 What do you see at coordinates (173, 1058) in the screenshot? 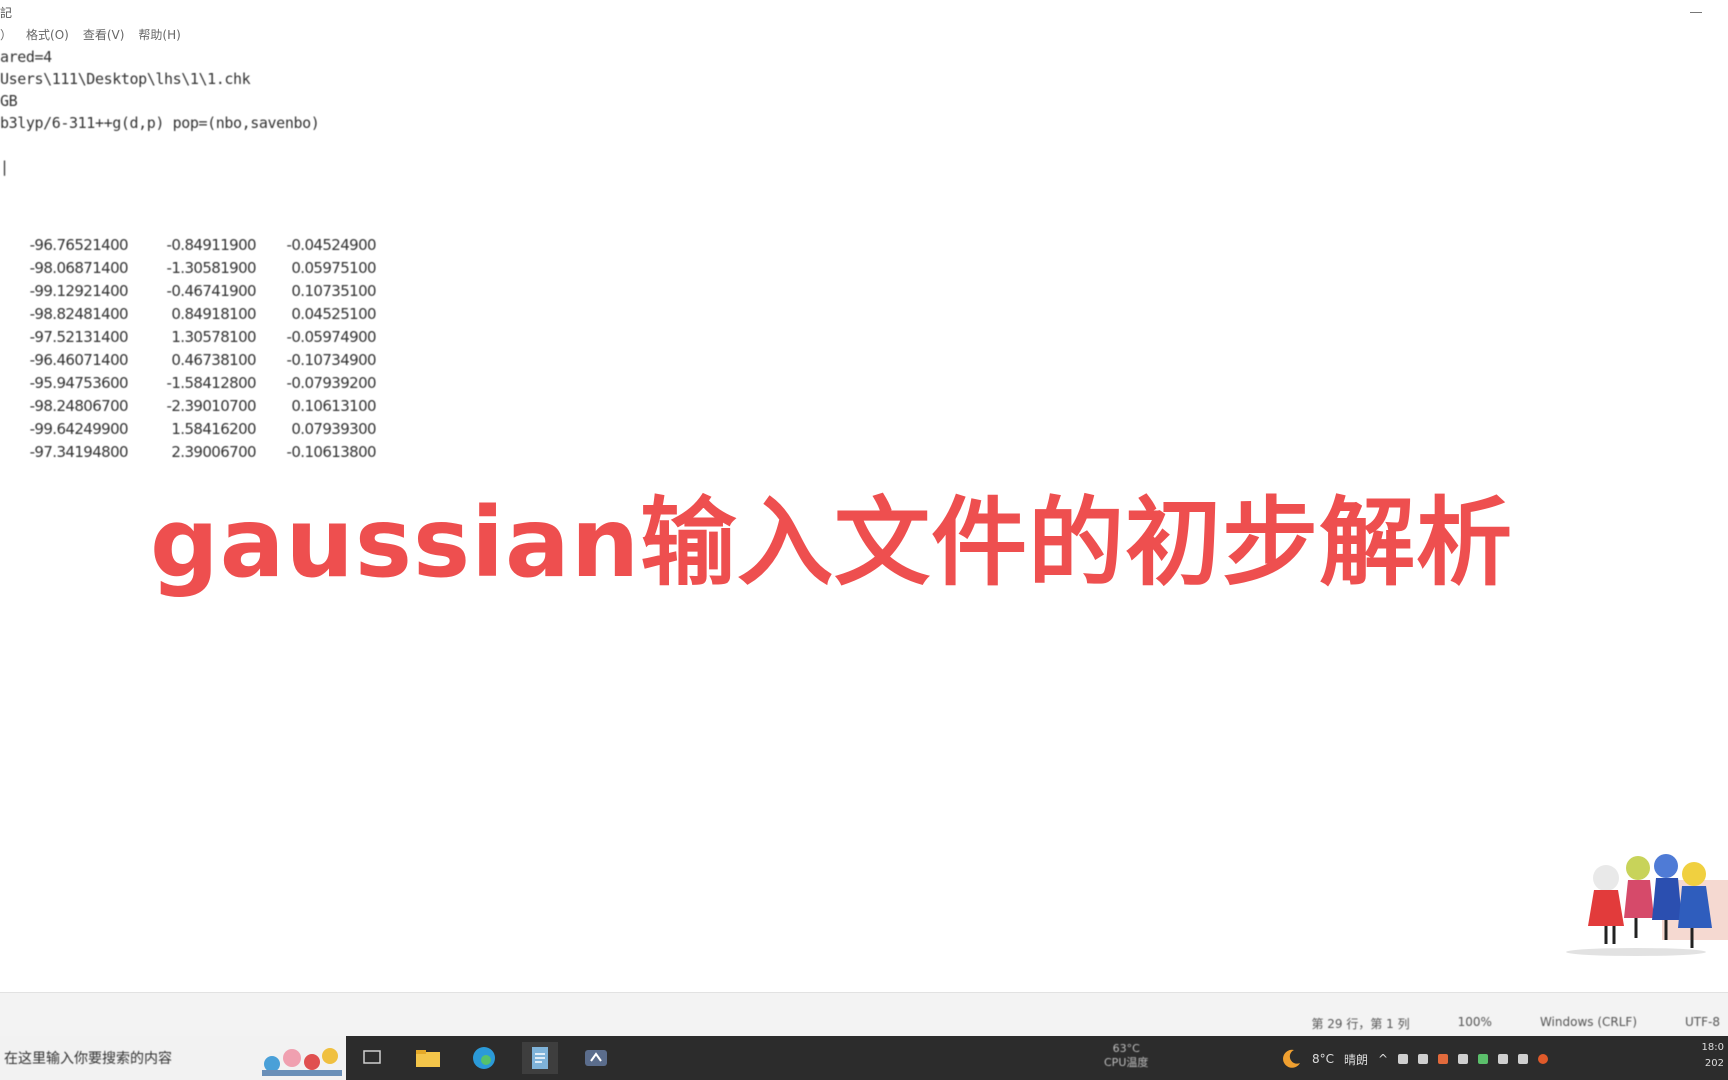
I see `taskbar-search-box: 在这里输入你要搜索的内容` at bounding box center [173, 1058].